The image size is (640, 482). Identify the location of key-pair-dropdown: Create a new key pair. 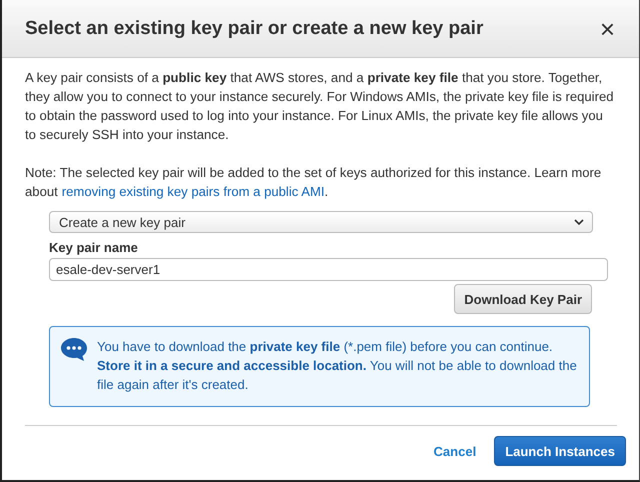
(321, 222).